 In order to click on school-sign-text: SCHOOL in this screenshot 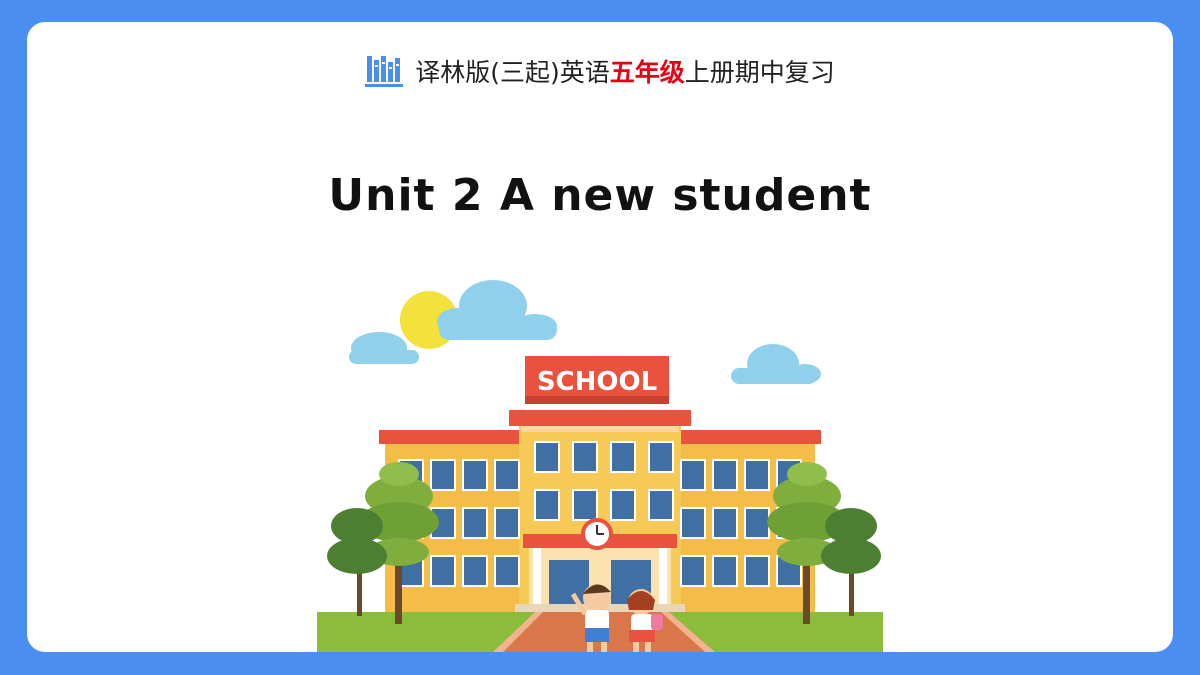, I will do `click(597, 382)`.